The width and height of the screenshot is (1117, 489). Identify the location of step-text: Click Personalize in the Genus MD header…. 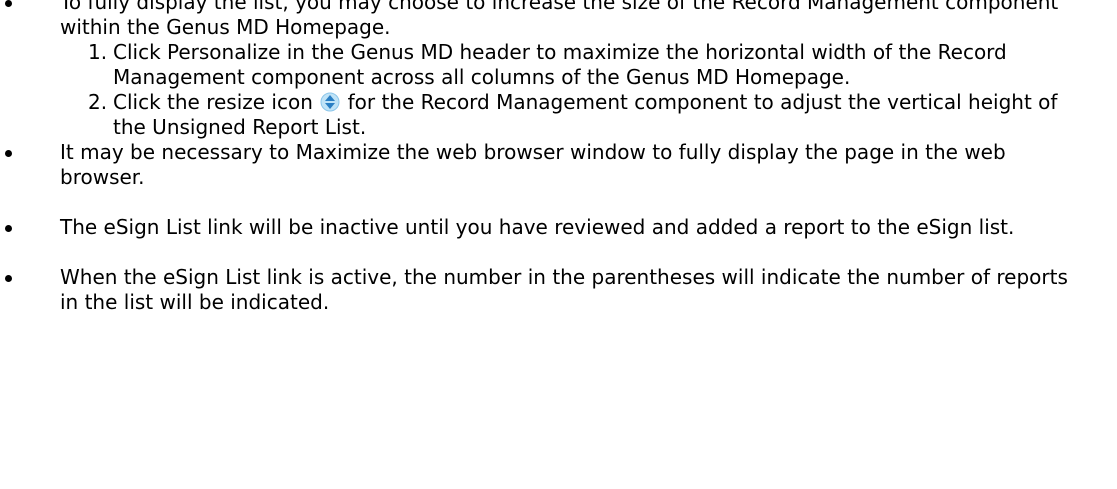
(560, 64).